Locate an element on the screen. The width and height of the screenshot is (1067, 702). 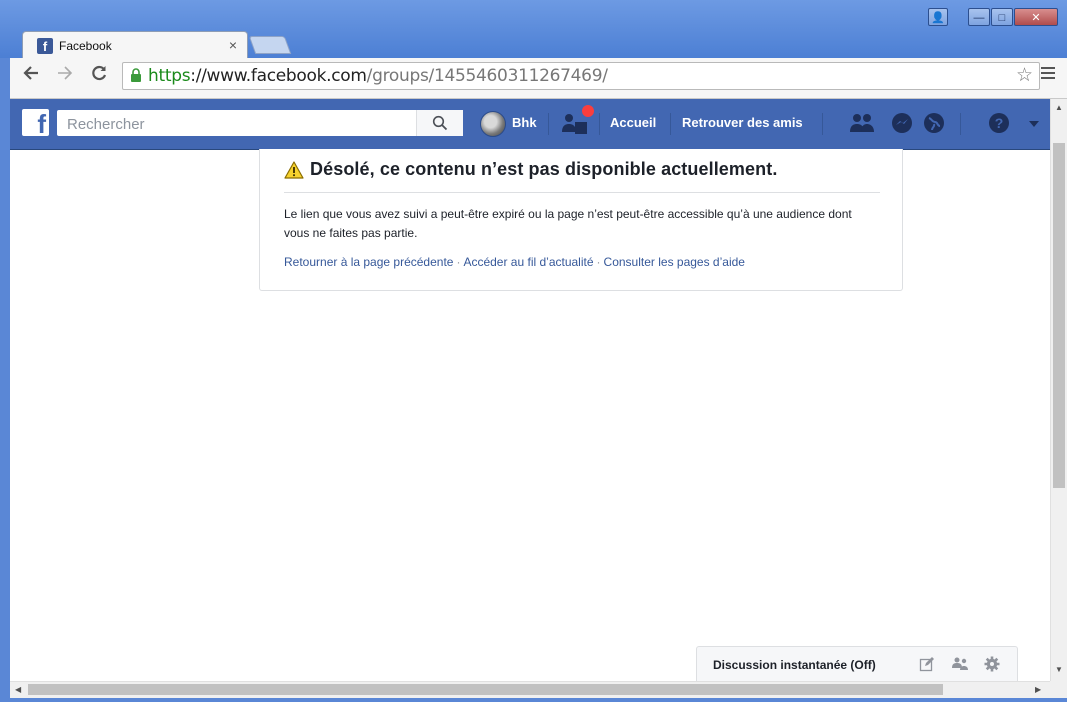
window-frame-left is located at coordinates (5, 378).